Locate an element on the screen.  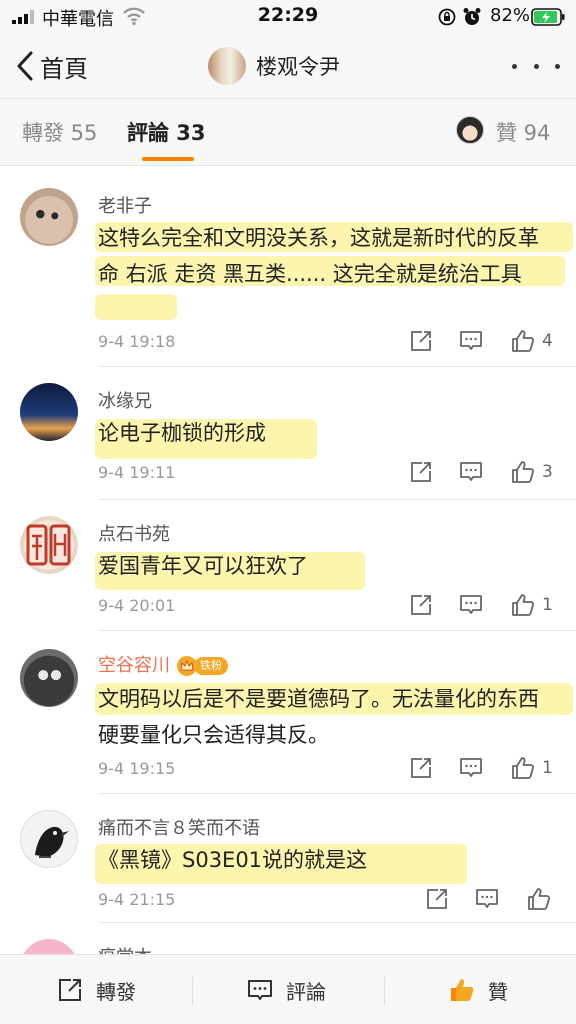
comment-item: 冰缘兄 论电子枷锁的形成 9-4 19:11 3 is located at coordinates (288, 433).